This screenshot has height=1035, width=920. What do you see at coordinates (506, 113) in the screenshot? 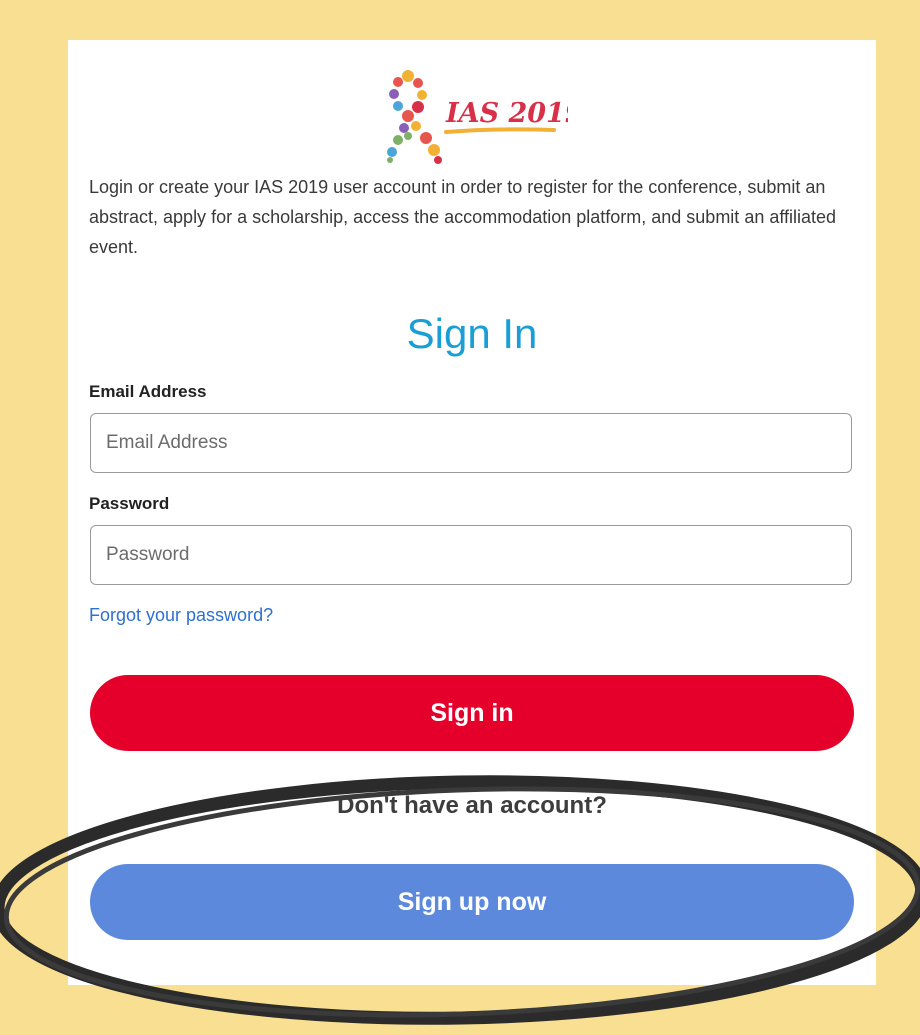
I see `logo-text: IAS 2019` at bounding box center [506, 113].